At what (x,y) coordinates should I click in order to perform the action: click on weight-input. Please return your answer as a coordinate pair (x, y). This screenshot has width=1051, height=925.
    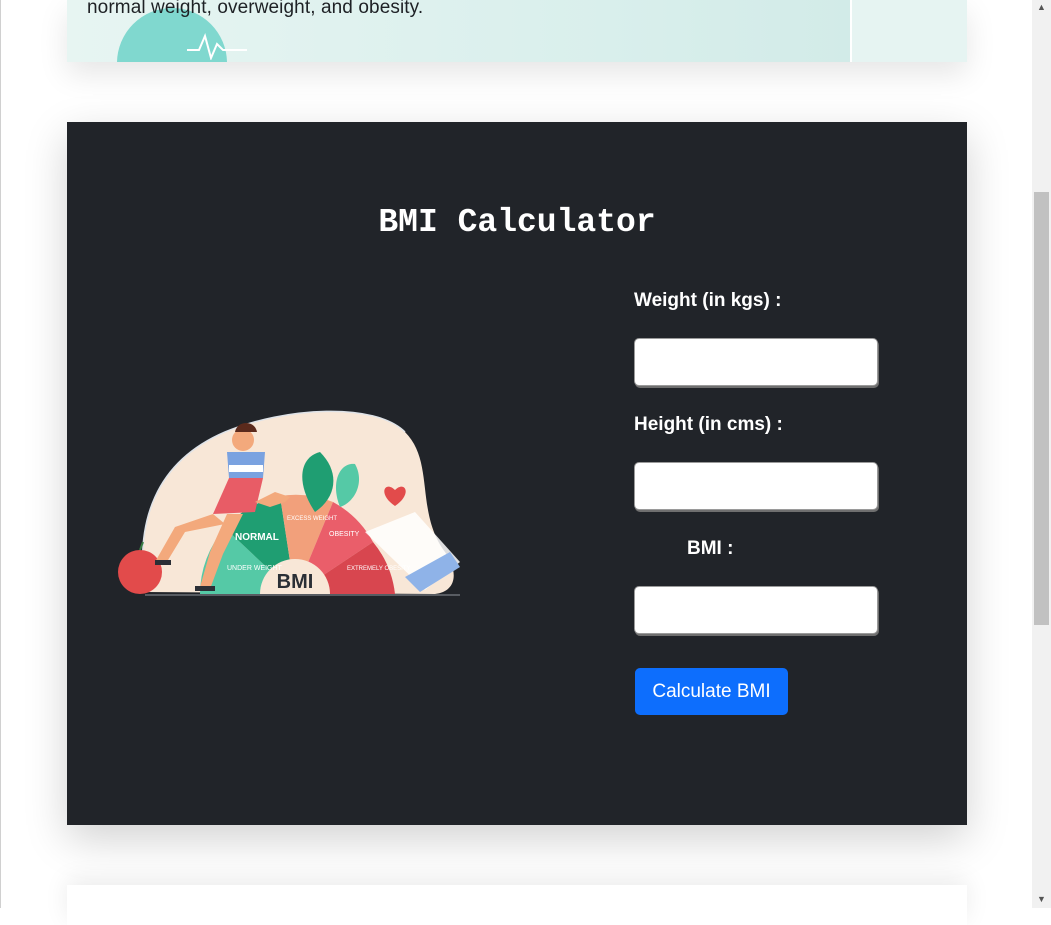
    Looking at the image, I should click on (756, 362).